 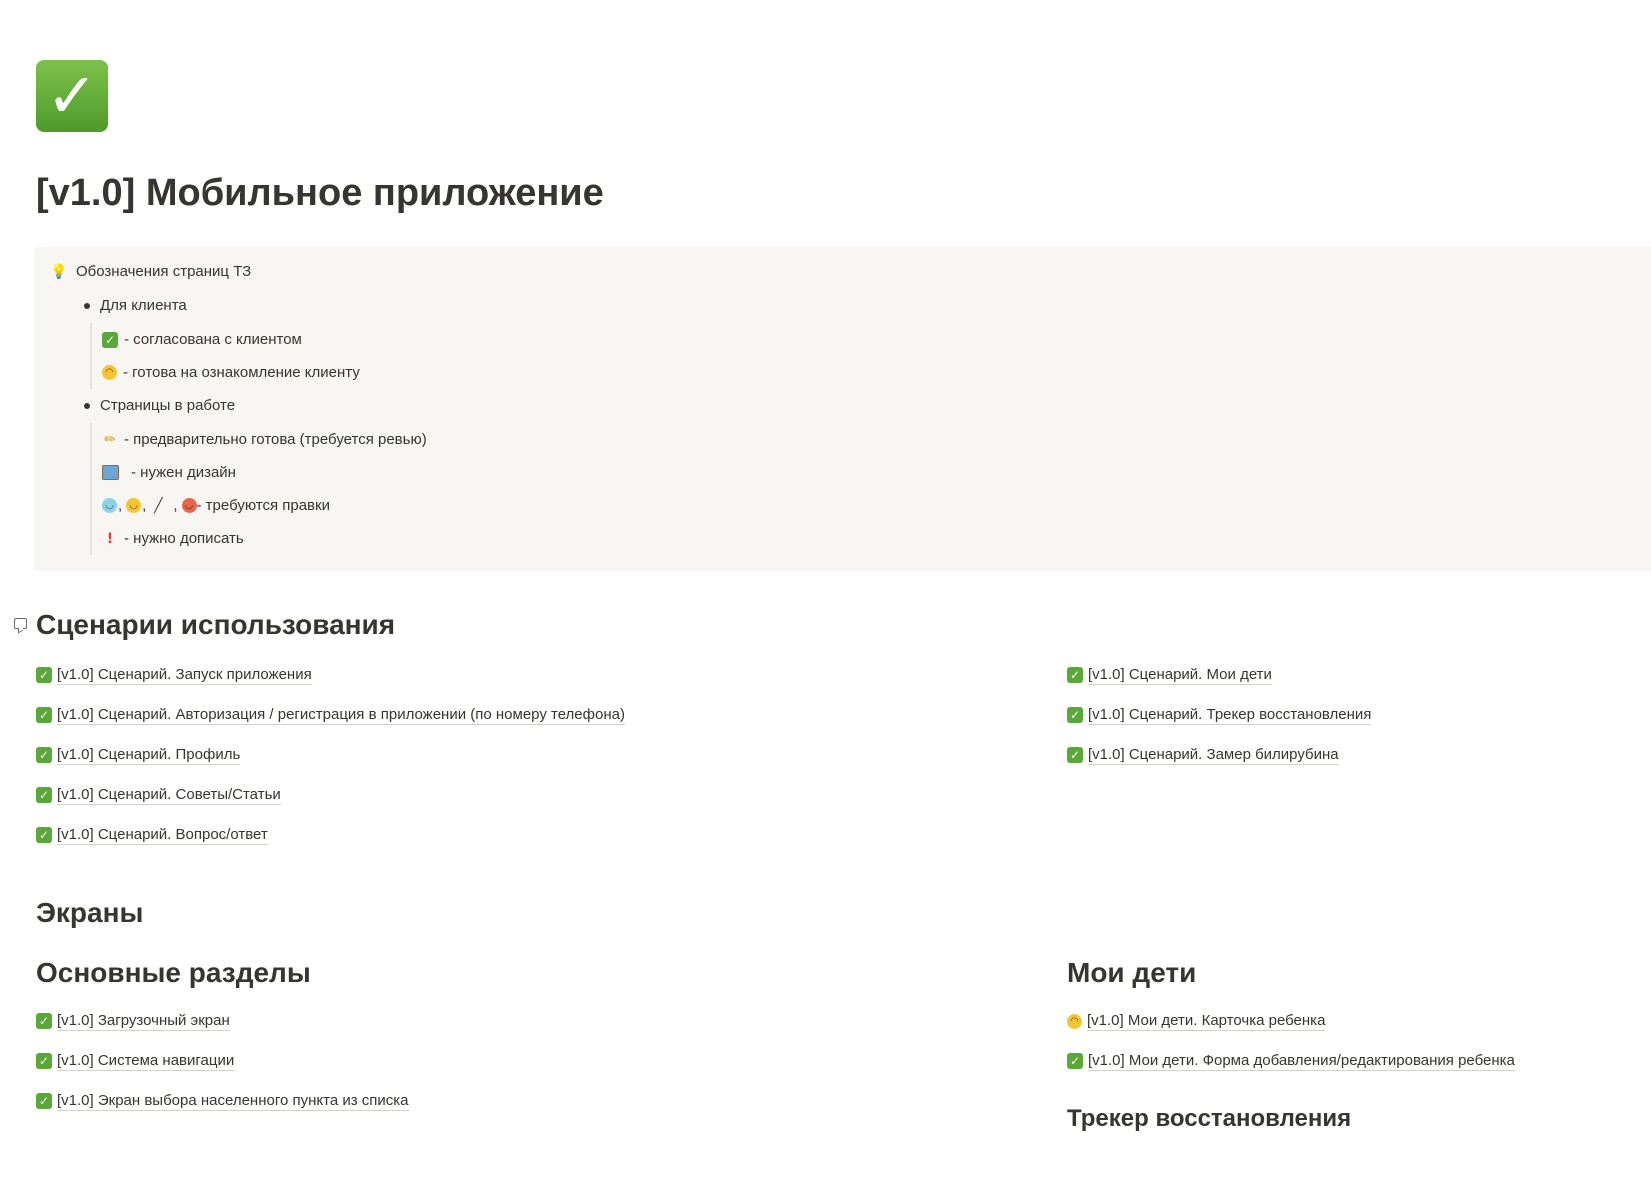 I want to click on partying-face-icon: ◡, so click(x=134, y=505).